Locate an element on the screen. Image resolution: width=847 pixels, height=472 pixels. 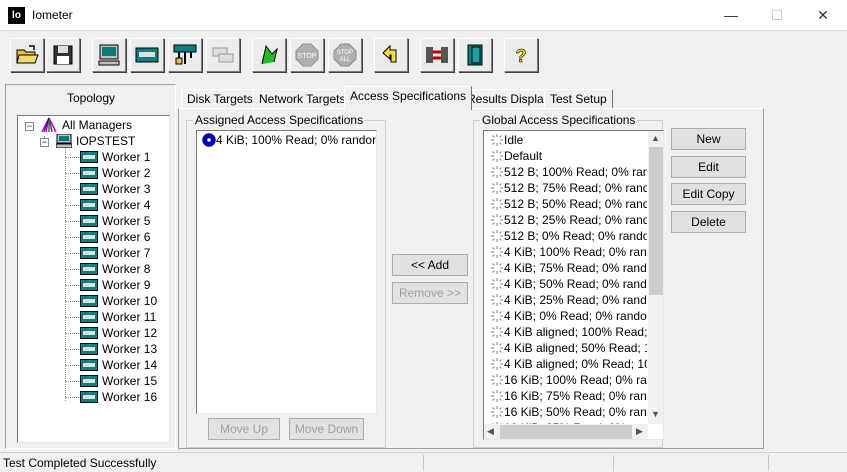
horizontal-scroll-thumb is located at coordinates (566, 432).